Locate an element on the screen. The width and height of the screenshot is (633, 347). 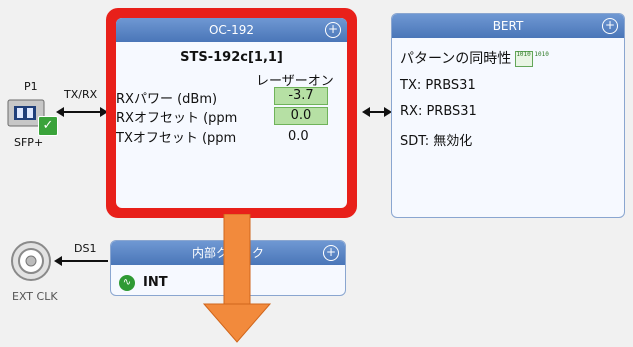
pattern-sync-row: パターンの同時性 1010 1010 is located at coordinates (474, 58).